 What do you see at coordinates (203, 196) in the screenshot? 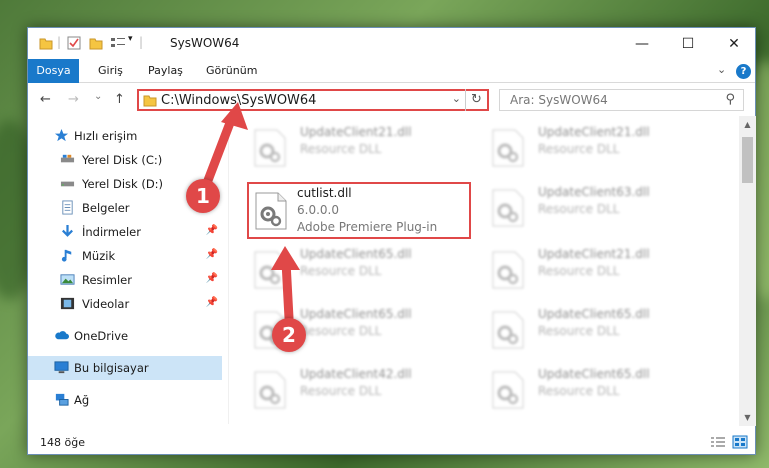
I see `step-badge-1: 1` at bounding box center [203, 196].